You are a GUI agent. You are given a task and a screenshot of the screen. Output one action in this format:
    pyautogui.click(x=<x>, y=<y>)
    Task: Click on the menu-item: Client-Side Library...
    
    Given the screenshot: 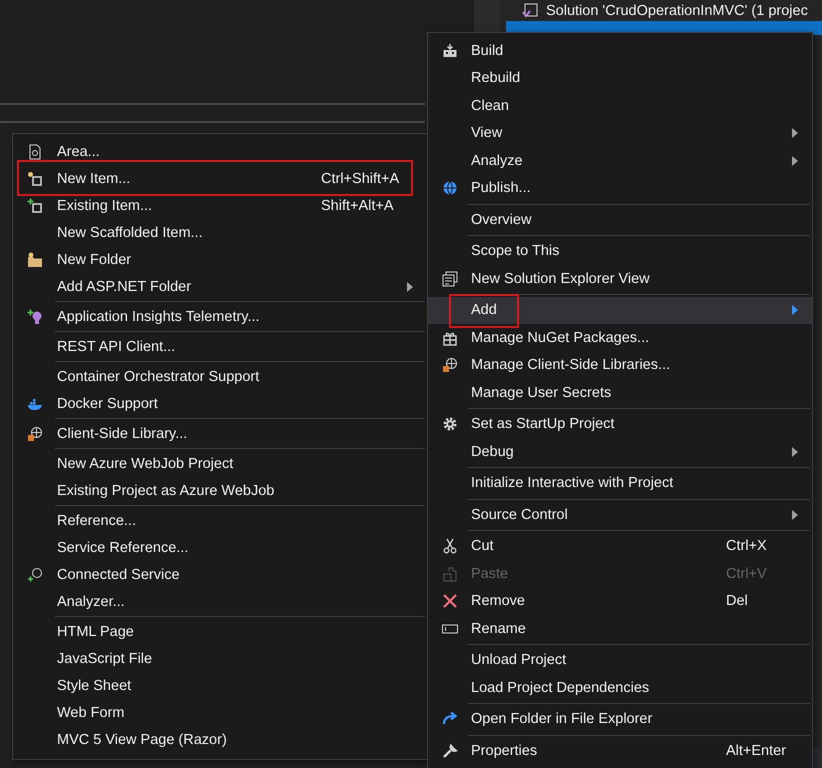 What is the action you would take?
    pyautogui.click(x=220, y=433)
    